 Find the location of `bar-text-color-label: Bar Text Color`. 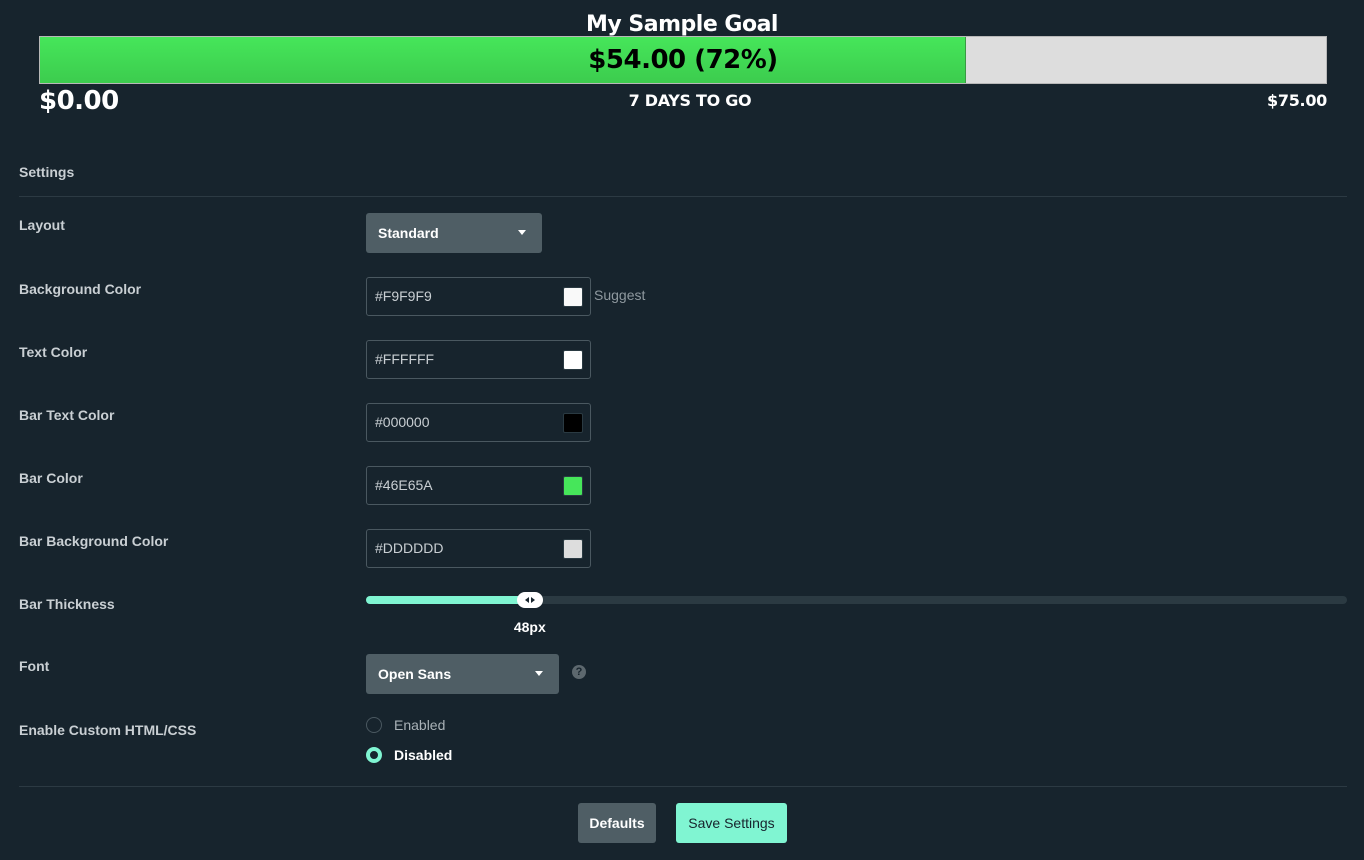

bar-text-color-label: Bar Text Color is located at coordinates (67, 415).